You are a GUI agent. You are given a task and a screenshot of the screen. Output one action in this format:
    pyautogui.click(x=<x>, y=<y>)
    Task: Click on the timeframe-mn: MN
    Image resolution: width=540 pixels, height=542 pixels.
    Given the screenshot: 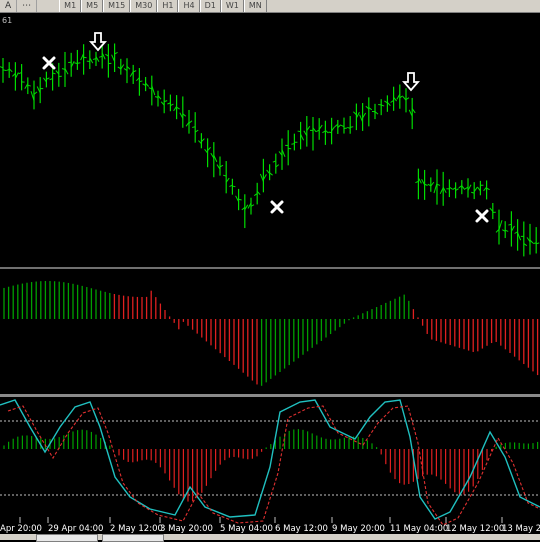 What is the action you would take?
    pyautogui.click(x=255, y=6)
    